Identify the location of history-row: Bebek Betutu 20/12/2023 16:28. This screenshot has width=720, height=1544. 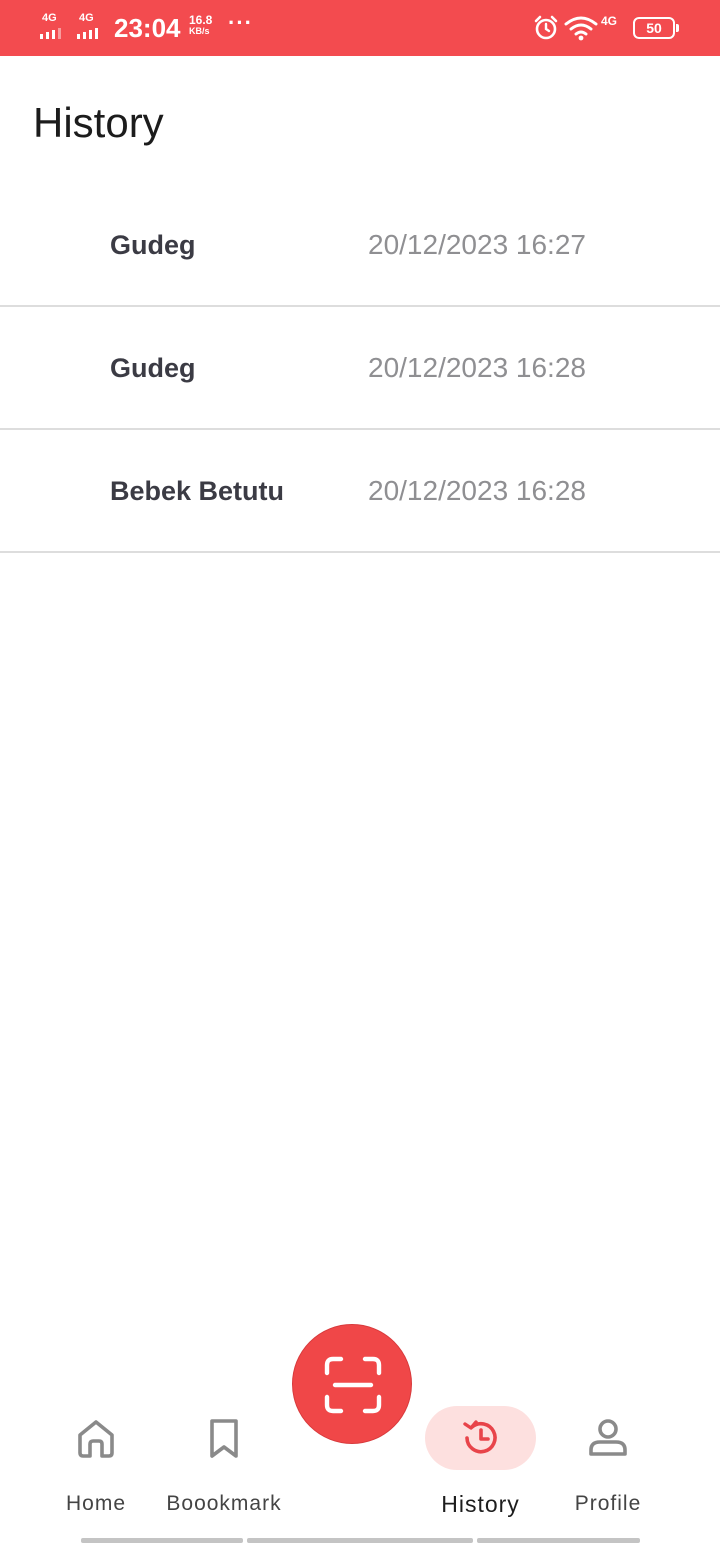
(360, 491).